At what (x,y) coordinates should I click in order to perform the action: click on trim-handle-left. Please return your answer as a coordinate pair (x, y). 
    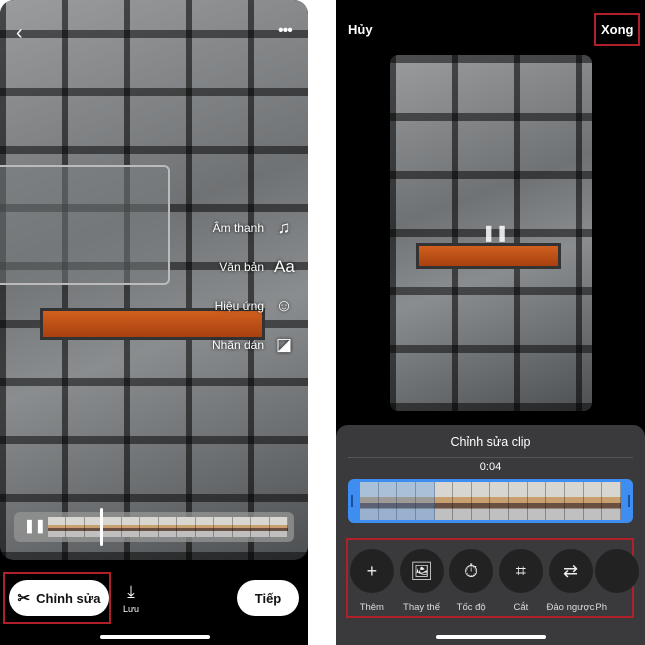
    Looking at the image, I should click on (352, 501).